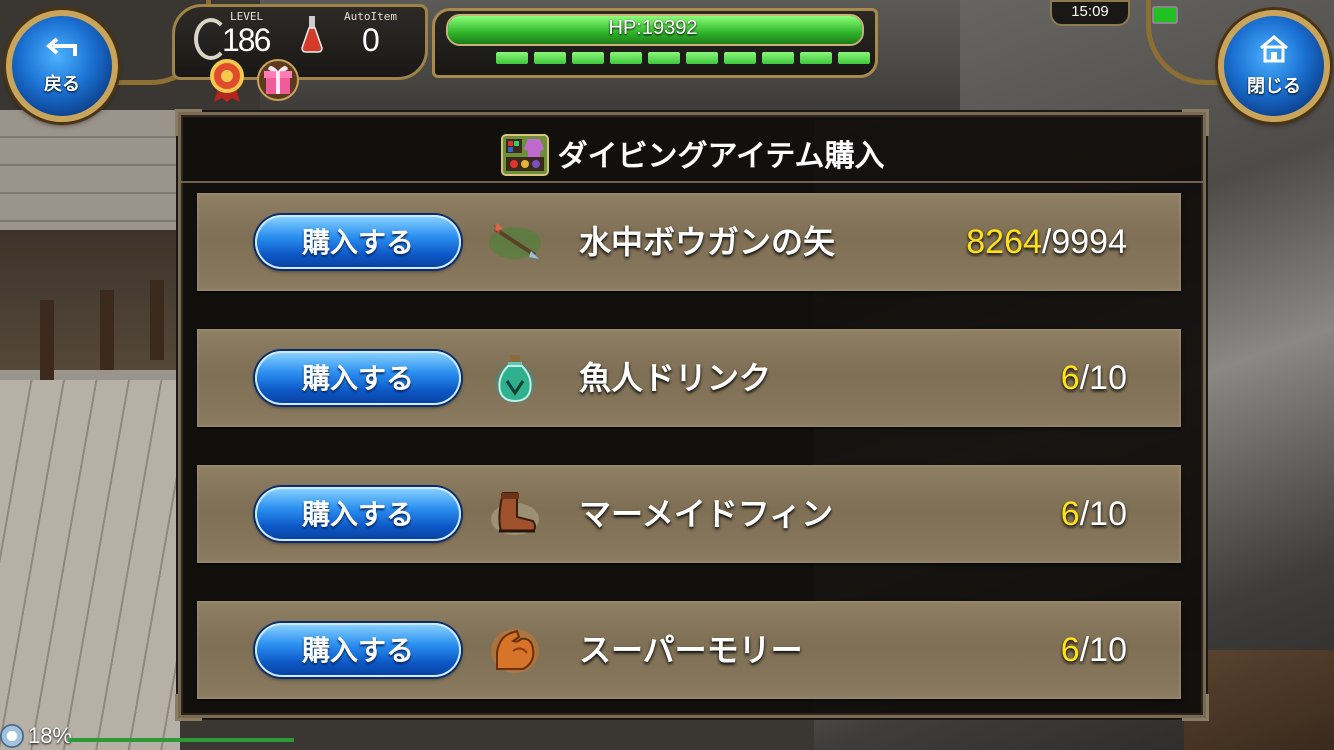 The height and width of the screenshot is (750, 1334). Describe the element at coordinates (312, 34) in the screenshot. I see `flask-icon` at that location.